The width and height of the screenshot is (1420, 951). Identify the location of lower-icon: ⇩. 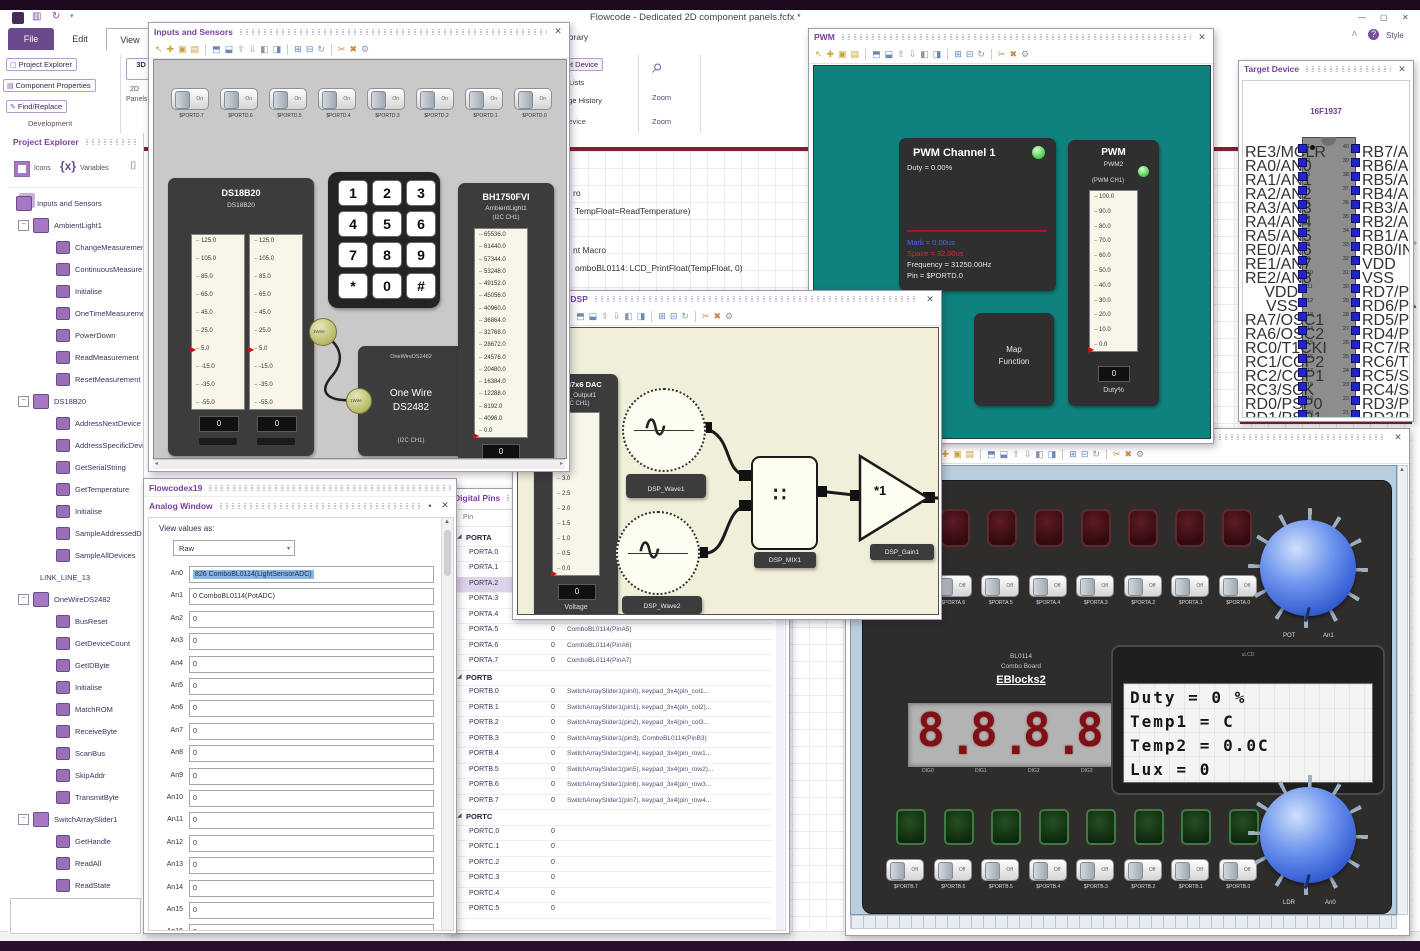
(253, 49).